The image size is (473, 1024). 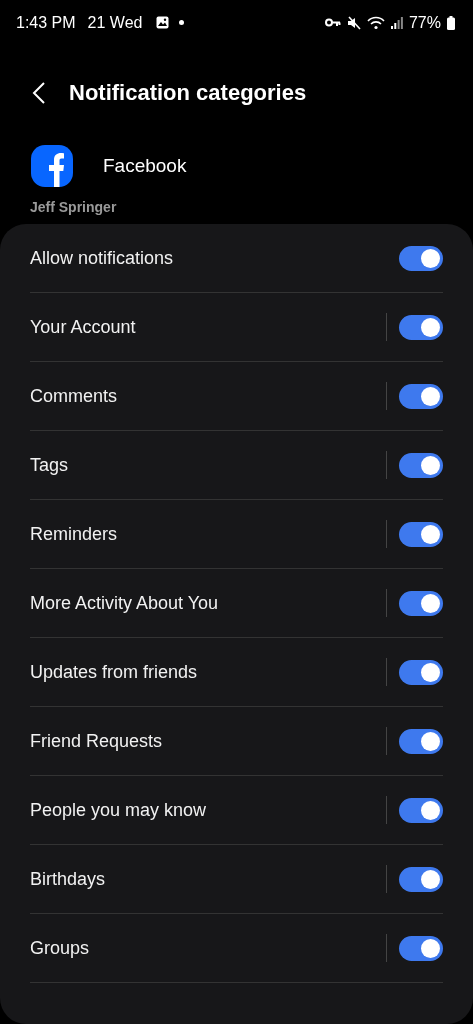 I want to click on setting-label: Comments, so click(x=74, y=396).